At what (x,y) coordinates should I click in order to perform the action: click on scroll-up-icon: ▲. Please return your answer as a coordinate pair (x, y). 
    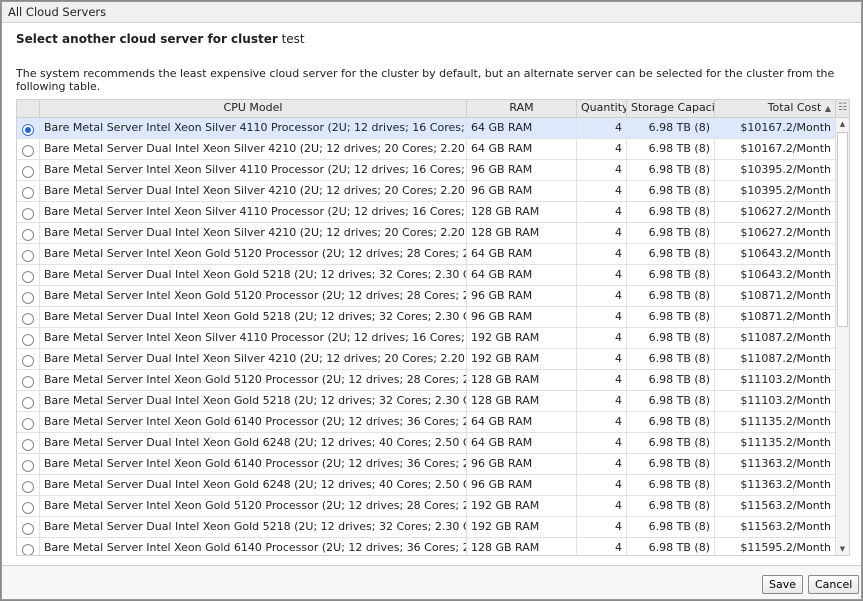
    Looking at the image, I should click on (842, 124).